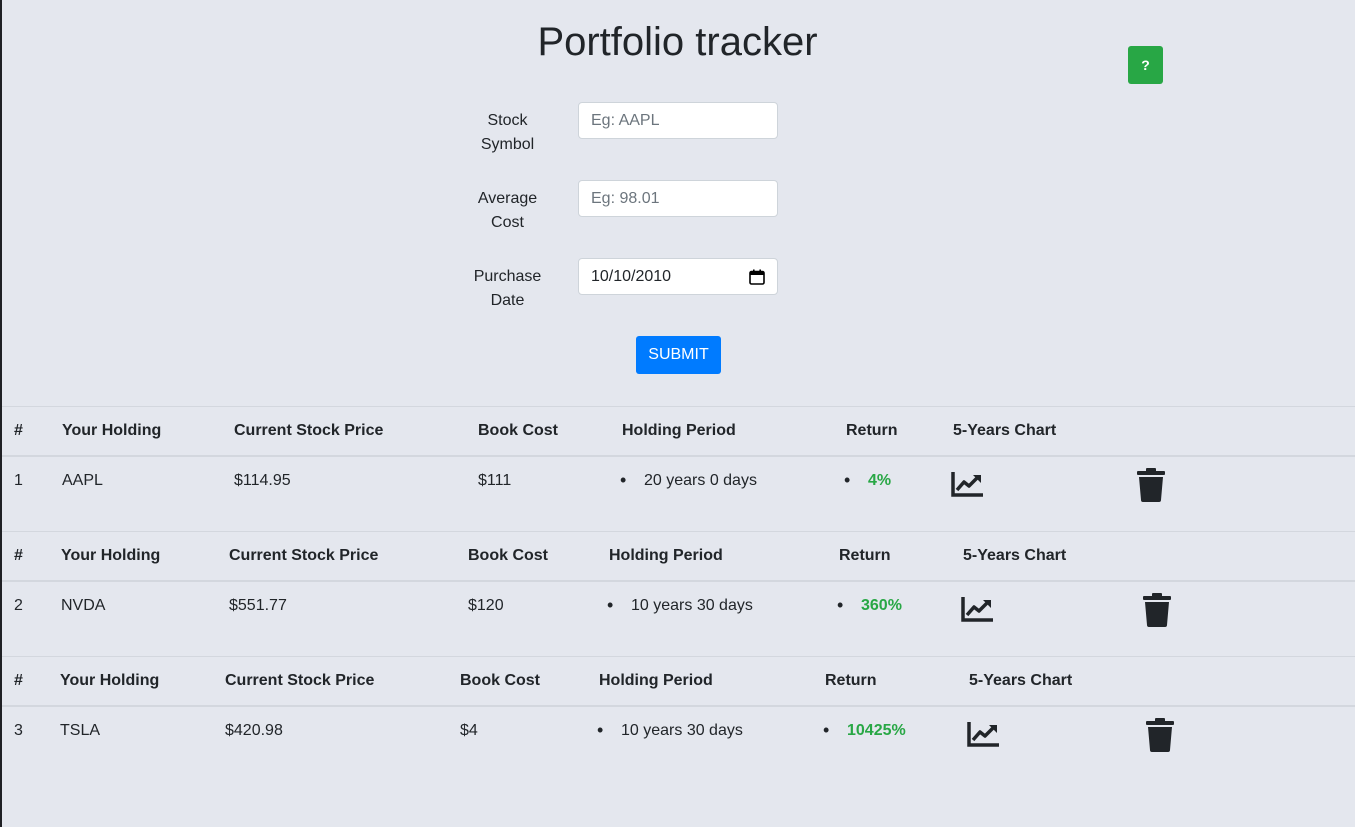 The width and height of the screenshot is (1355, 827). What do you see at coordinates (678, 355) in the screenshot?
I see `submit-button: SUBMIT` at bounding box center [678, 355].